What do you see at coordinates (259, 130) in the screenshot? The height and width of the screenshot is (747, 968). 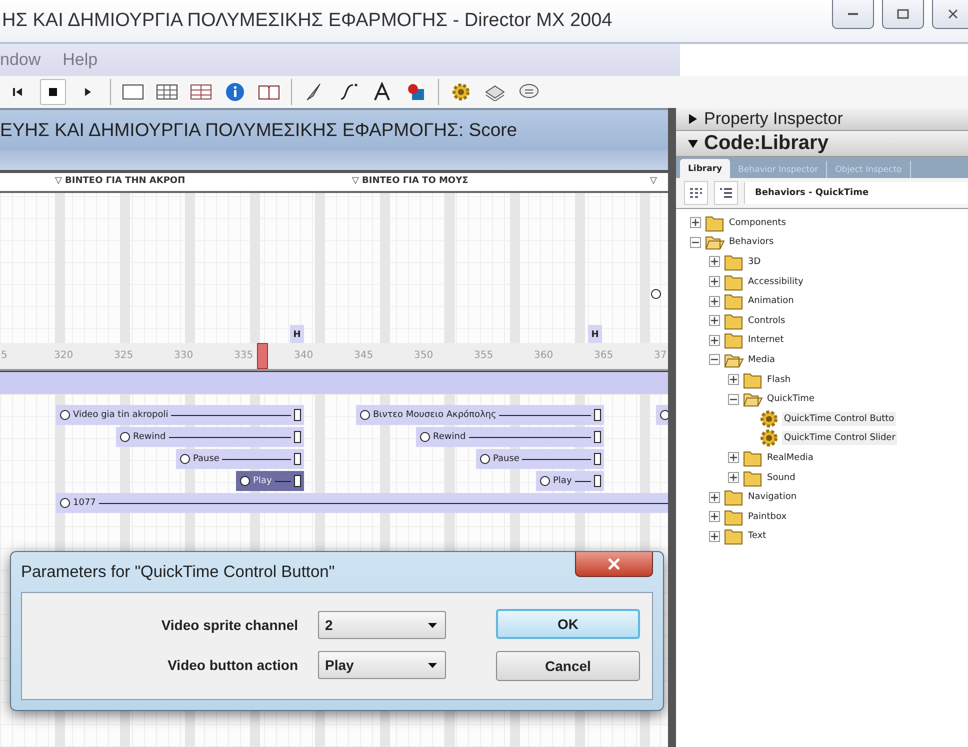 I see `score-window-title: ΕΥΗΣ ΚΑΙ ΔΗΜΙΟΥΡΓΙΑ ΠΟΛΥΜΕΣΙΚΗΣ ΕΦΑΡΜΟΓΗΣ: Score` at bounding box center [259, 130].